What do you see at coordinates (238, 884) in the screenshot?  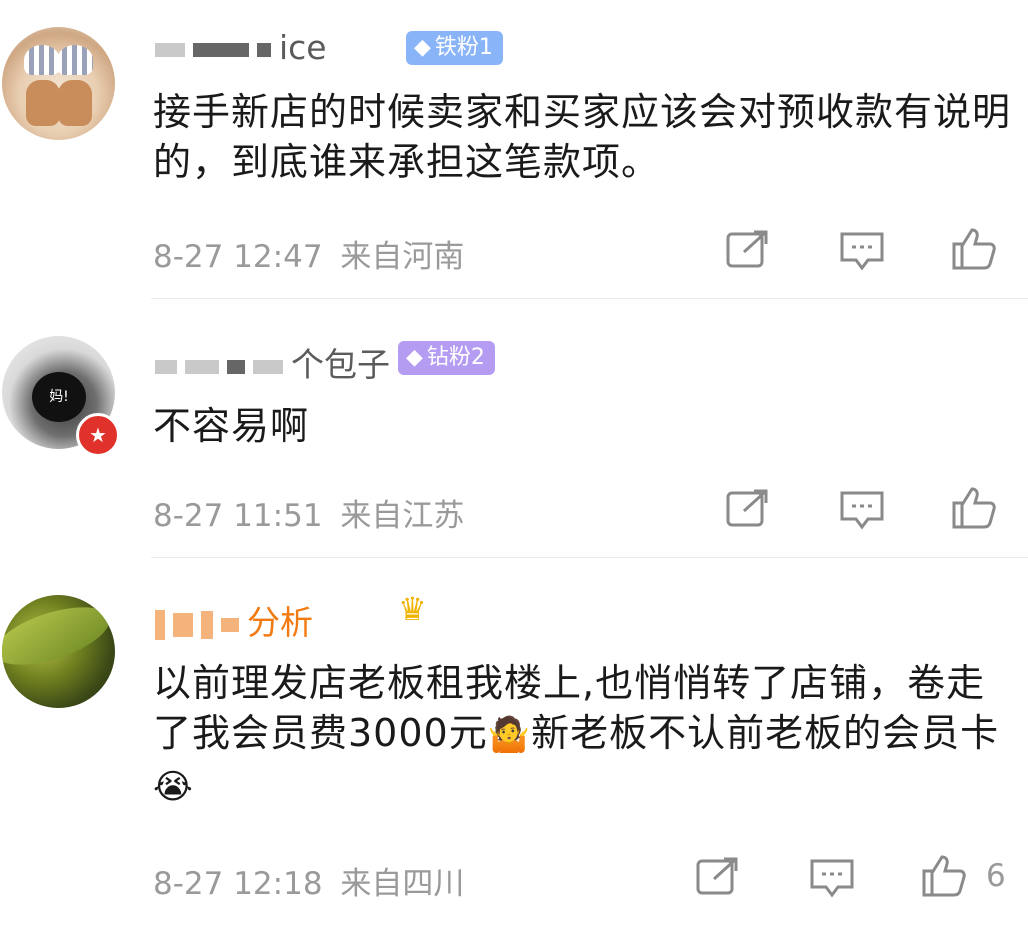 I see `timestamp: 8-27 12:18` at bounding box center [238, 884].